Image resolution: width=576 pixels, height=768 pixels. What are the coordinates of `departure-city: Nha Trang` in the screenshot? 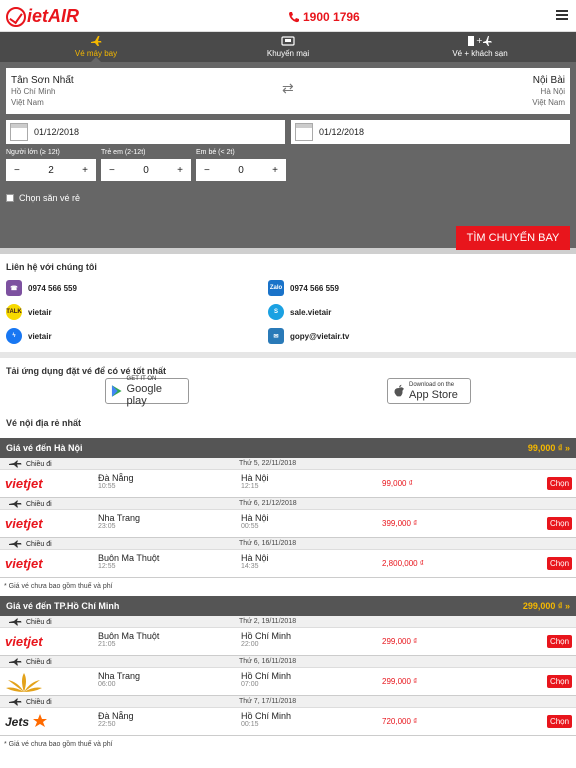 It's located at (119, 676).